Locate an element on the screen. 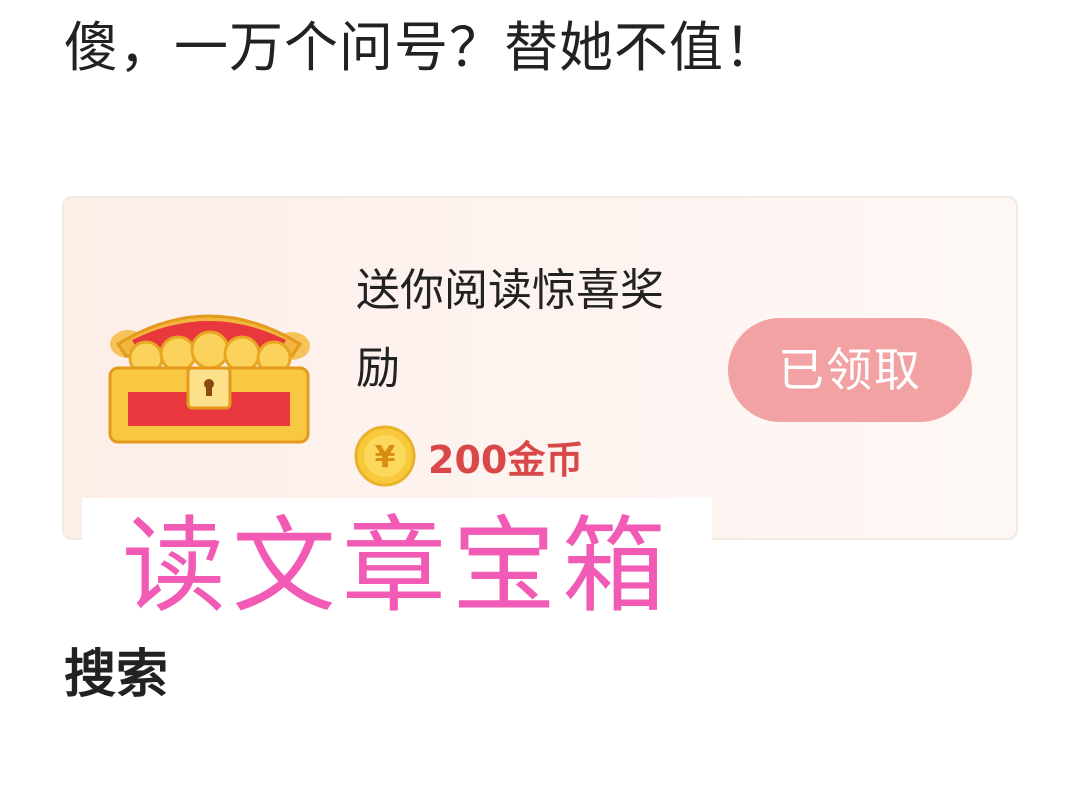  reward-title: 送你阅读惊喜奖励 is located at coordinates (510, 329).